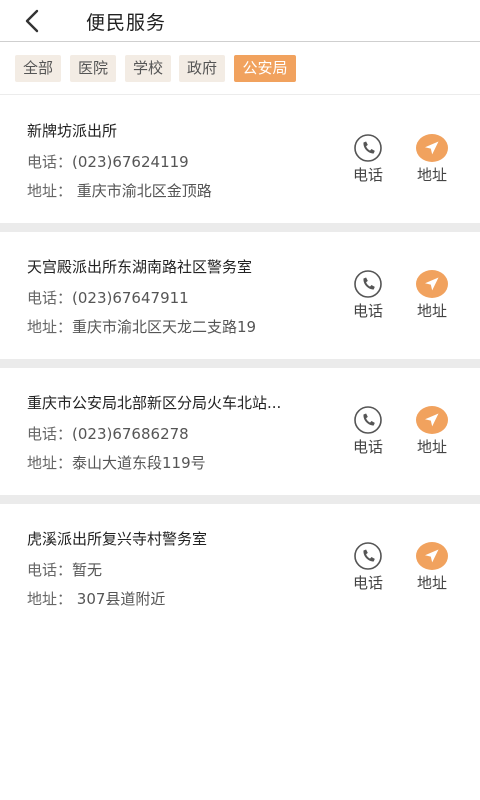  Describe the element at coordinates (142, 191) in the screenshot. I see `address-value: 重庆市渝北区金顶路` at that location.